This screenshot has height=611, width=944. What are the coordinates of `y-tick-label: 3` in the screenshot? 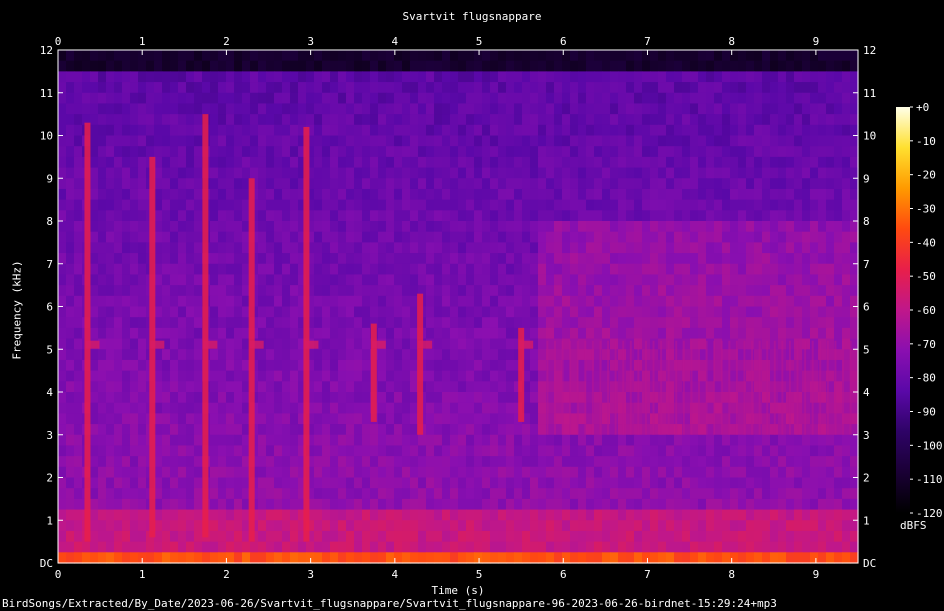 It's located at (866, 435).